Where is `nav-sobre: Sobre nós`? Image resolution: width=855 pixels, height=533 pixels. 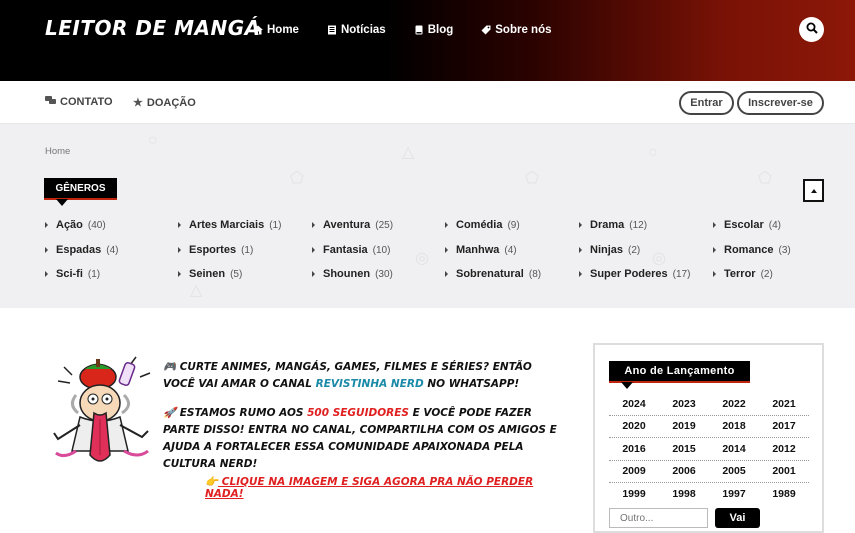 nav-sobre: Sobre nós is located at coordinates (516, 30).